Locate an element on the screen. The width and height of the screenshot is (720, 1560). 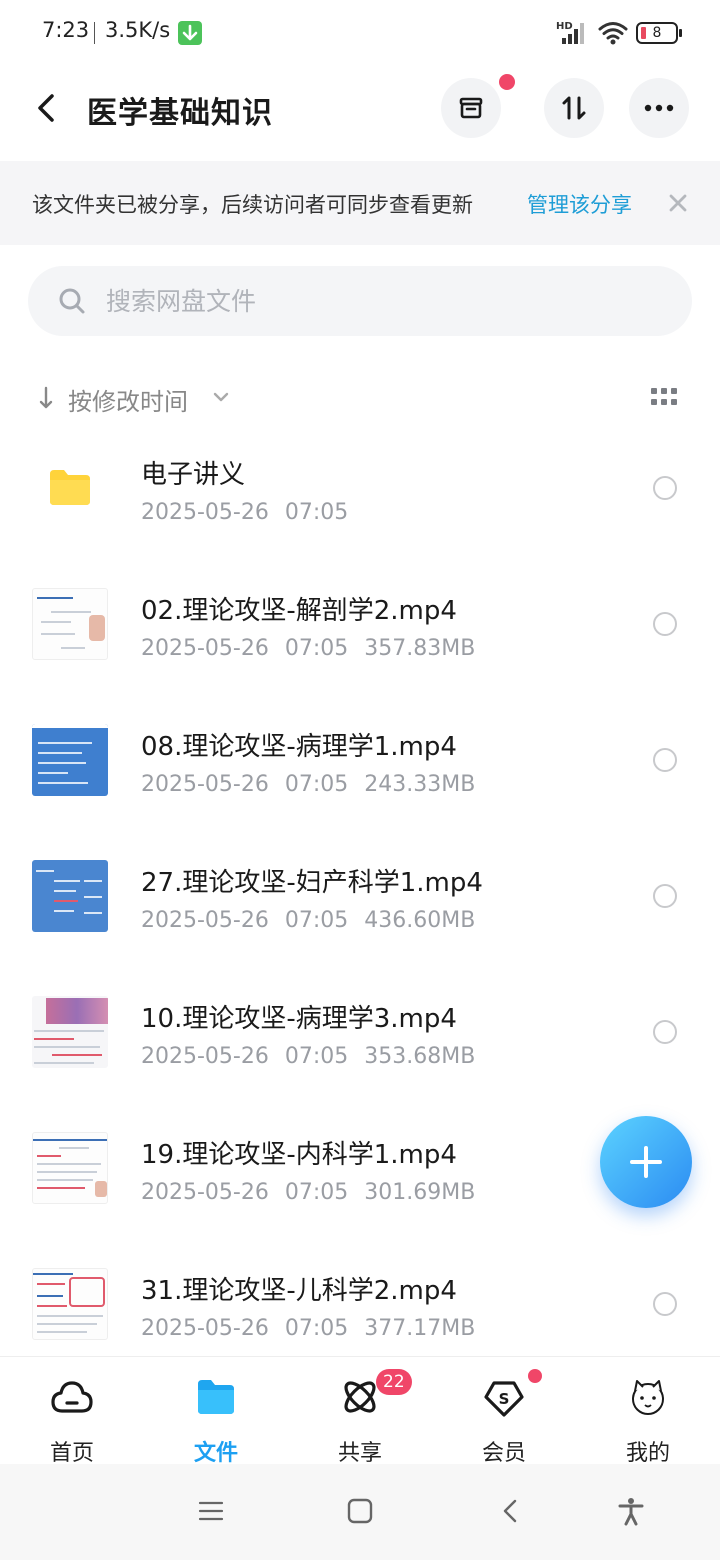
page-title: 医学基础知识 is located at coordinates (180, 113).